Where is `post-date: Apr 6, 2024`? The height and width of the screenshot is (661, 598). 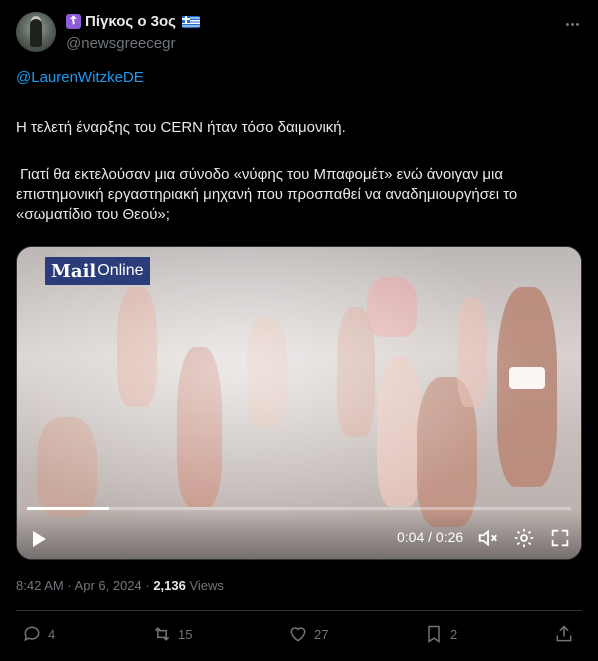 post-date: Apr 6, 2024 is located at coordinates (108, 585).